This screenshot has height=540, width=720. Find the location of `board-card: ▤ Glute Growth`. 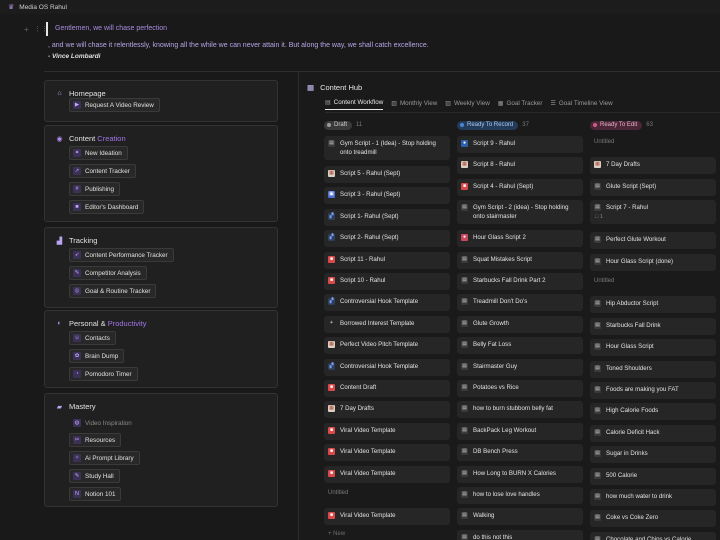

board-card: ▤ Glute Growth is located at coordinates (520, 324).